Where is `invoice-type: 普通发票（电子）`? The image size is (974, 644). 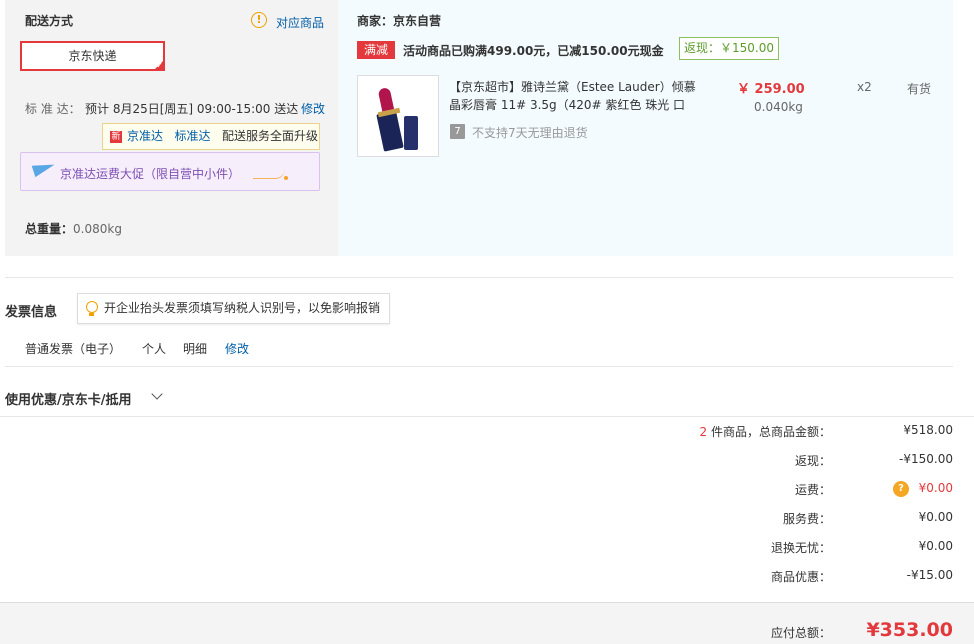
invoice-type: 普通发票（电子） is located at coordinates (73, 349).